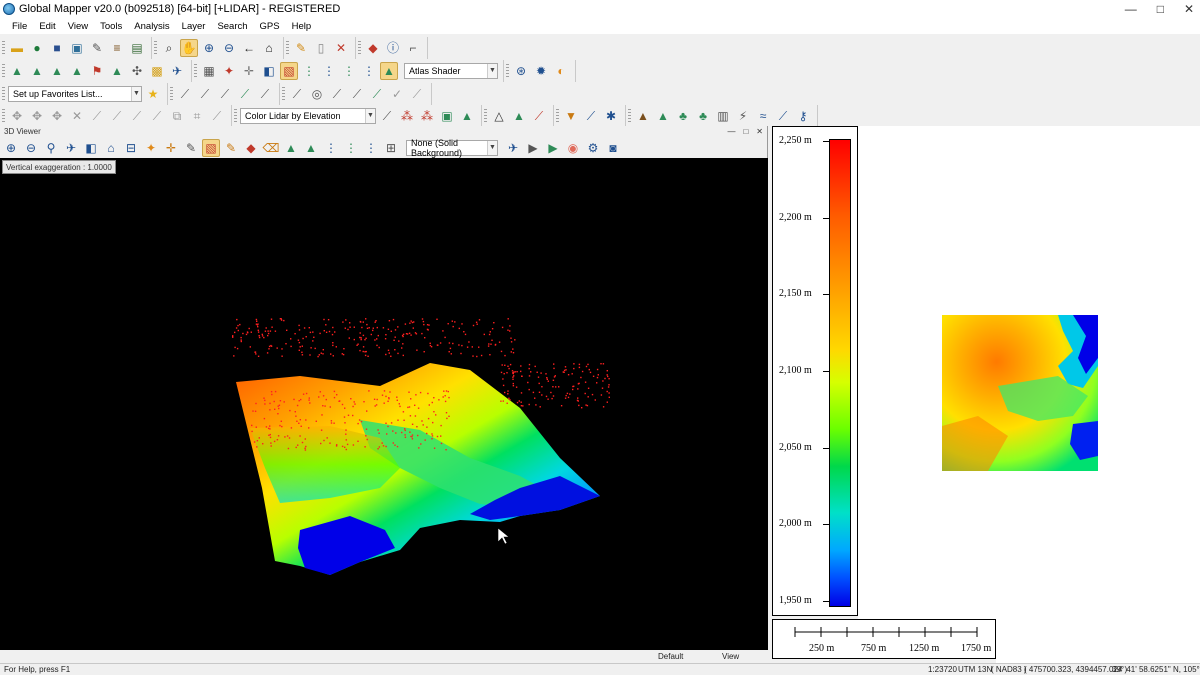 The height and width of the screenshot is (675, 1200). I want to click on lidar-edit-icon: ⁂, so click(427, 116).